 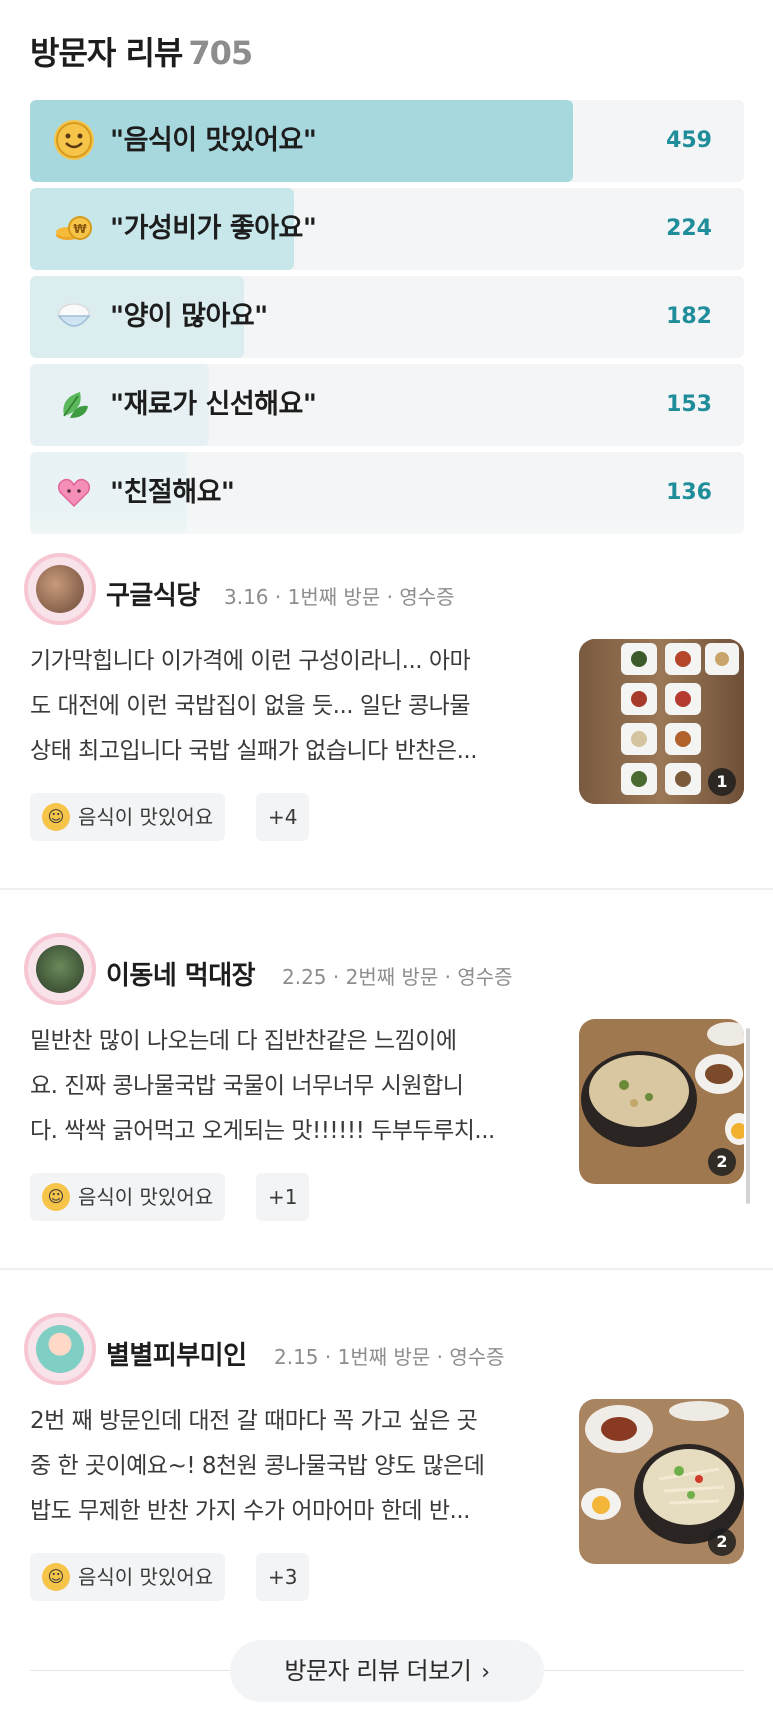 I want to click on stat-row-kind: "친절해요" 136, so click(x=387, y=493).